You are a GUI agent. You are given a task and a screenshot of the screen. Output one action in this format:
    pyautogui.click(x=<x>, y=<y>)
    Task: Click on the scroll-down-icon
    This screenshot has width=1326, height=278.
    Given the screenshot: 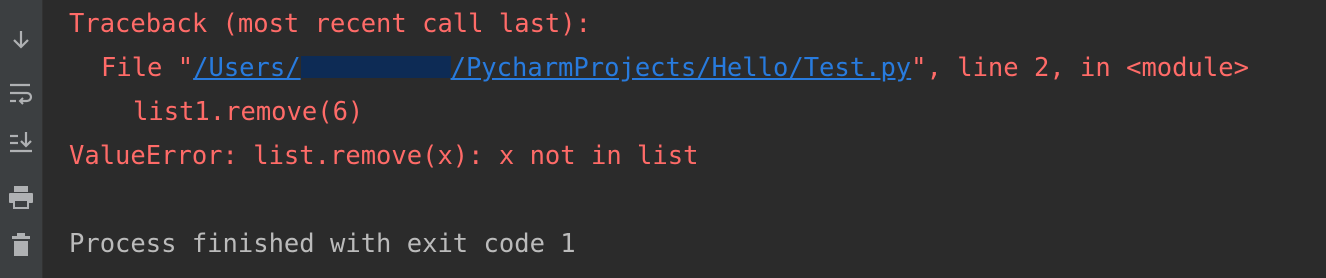 What is the action you would take?
    pyautogui.click(x=21, y=142)
    